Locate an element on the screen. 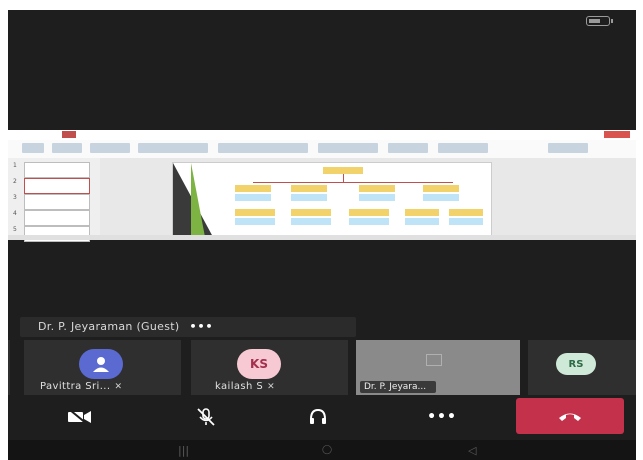  participant-tile-rs: RS is located at coordinates (582, 367).